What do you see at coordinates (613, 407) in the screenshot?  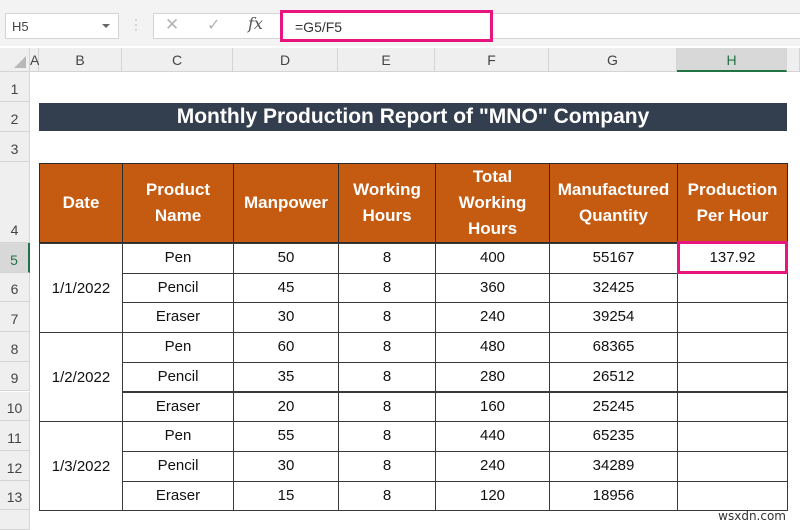 I see `cell-quantity: 25245` at bounding box center [613, 407].